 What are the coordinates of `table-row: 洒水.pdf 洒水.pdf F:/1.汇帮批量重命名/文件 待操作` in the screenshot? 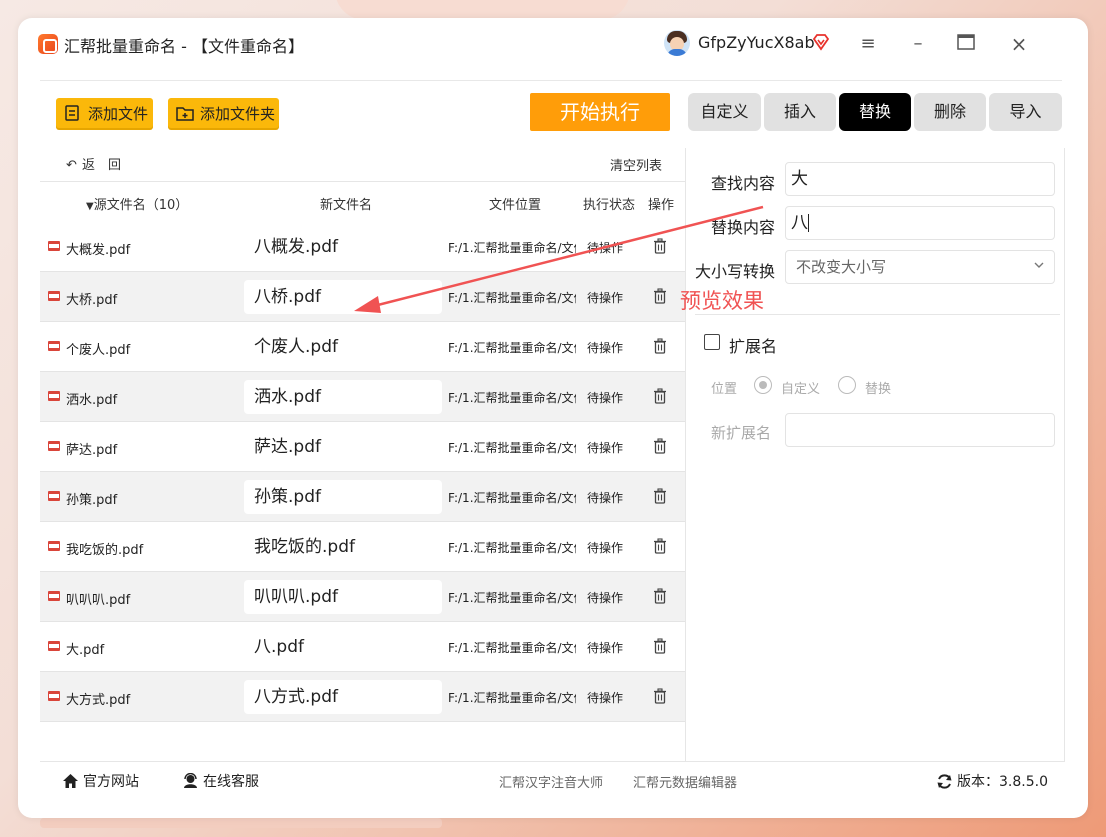 It's located at (362, 397).